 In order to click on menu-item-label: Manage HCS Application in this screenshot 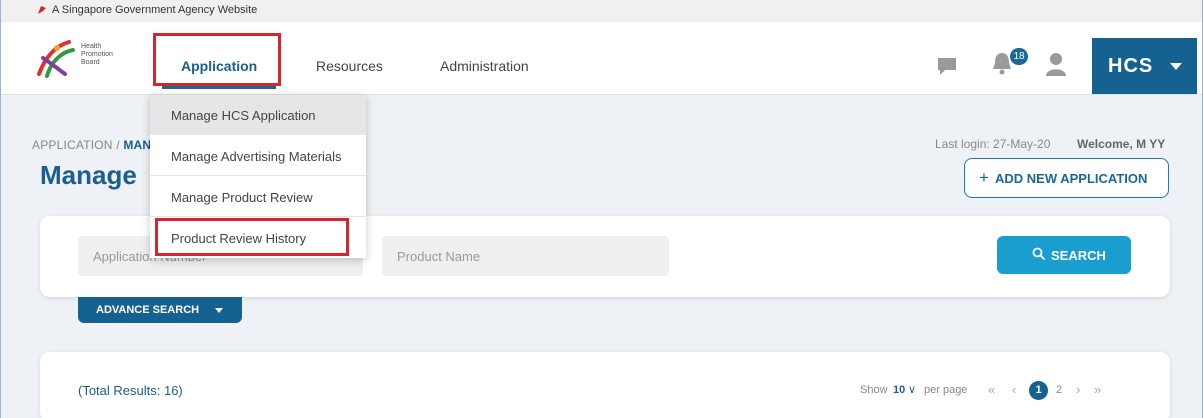, I will do `click(243, 115)`.